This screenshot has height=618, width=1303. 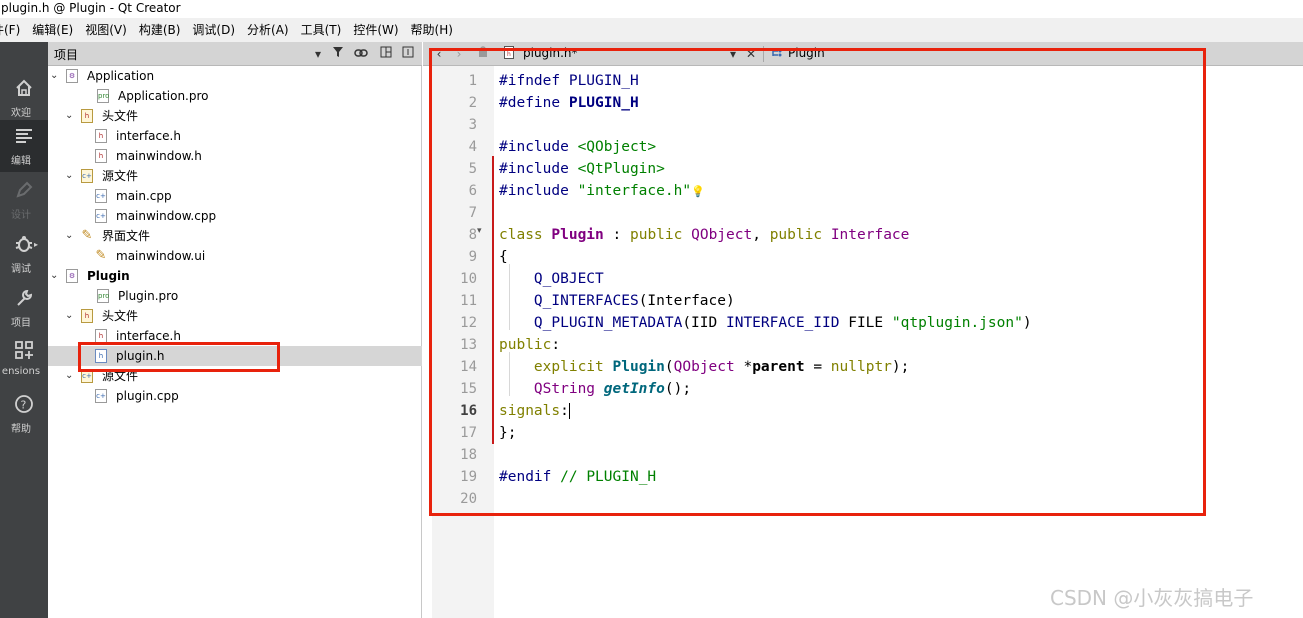 What do you see at coordinates (235, 176) in the screenshot?
I see `tree-item: ⌄ c+ 源文件` at bounding box center [235, 176].